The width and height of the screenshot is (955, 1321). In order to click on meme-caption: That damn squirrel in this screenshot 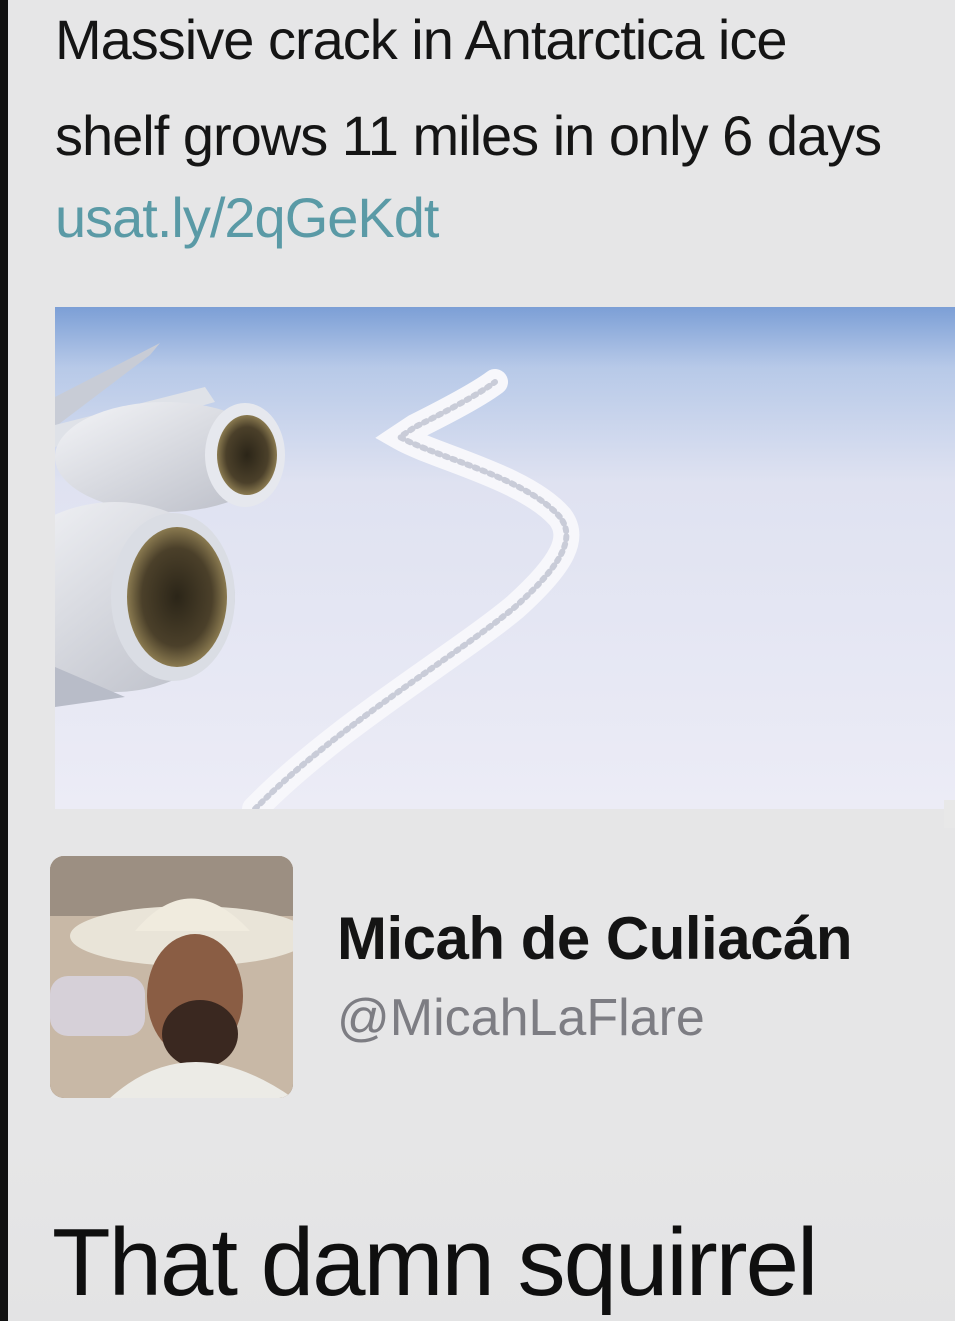, I will do `click(435, 1262)`.